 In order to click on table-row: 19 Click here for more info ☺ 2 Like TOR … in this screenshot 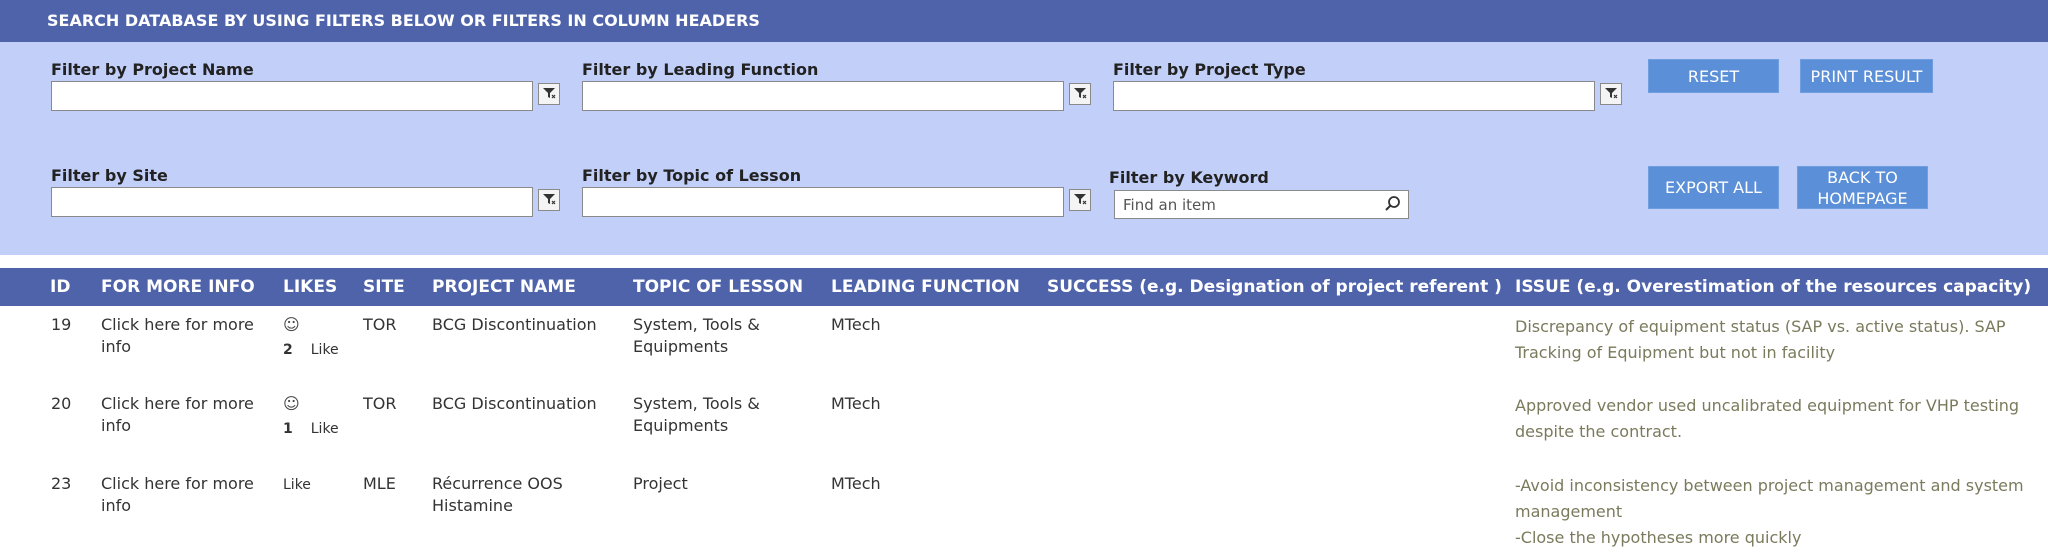, I will do `click(1024, 349)`.